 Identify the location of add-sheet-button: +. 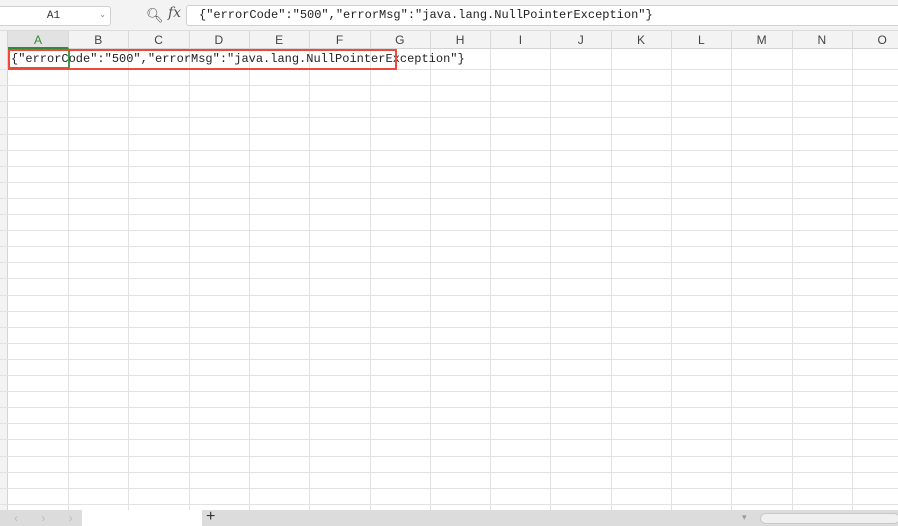
(210, 517).